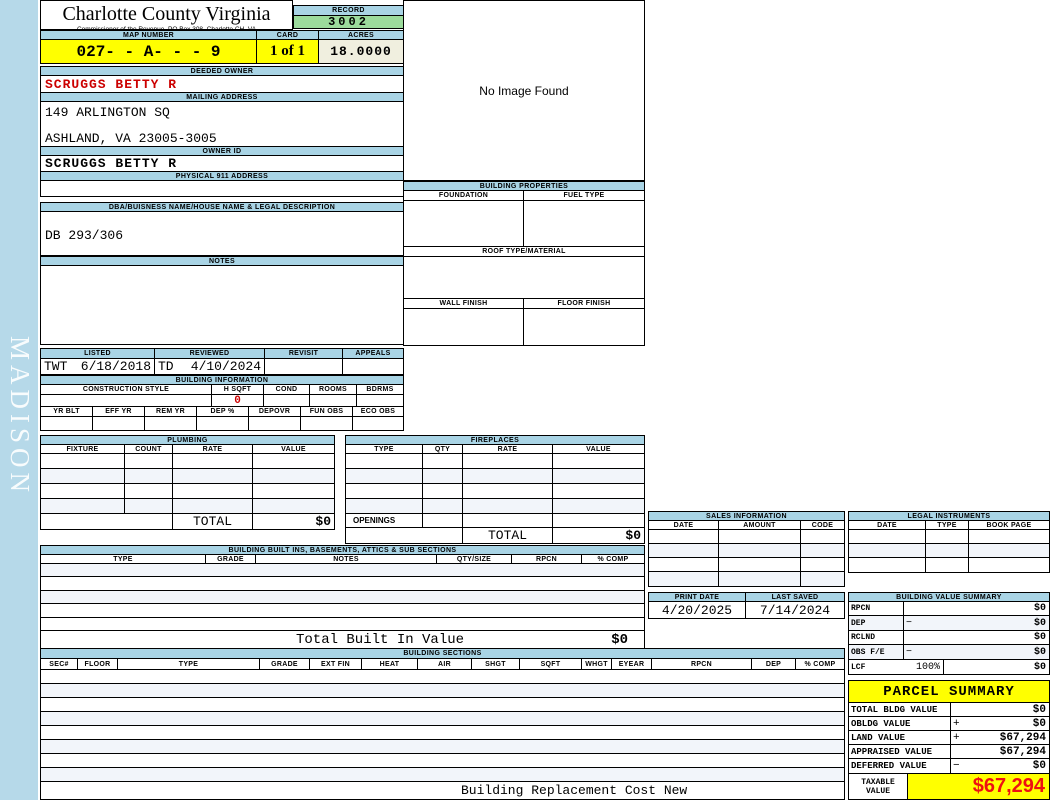 Image resolution: width=1050 pixels, height=800 pixels. What do you see at coordinates (98, 366) in the screenshot?
I see `listed-value: TWT 6/18/2018` at bounding box center [98, 366].